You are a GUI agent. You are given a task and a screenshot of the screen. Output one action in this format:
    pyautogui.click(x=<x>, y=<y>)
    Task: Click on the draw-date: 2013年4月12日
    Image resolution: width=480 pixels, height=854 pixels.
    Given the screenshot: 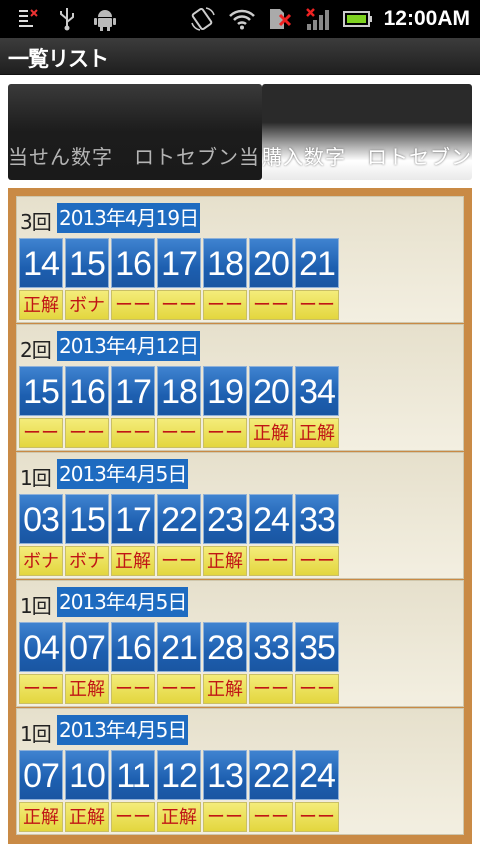 What is the action you would take?
    pyautogui.click(x=129, y=346)
    